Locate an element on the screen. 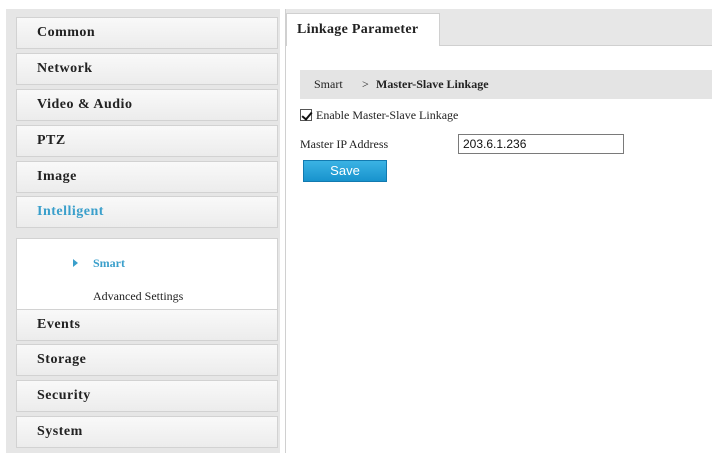 This screenshot has width=712, height=453. enable-linkage-checkbox is located at coordinates (306, 115).